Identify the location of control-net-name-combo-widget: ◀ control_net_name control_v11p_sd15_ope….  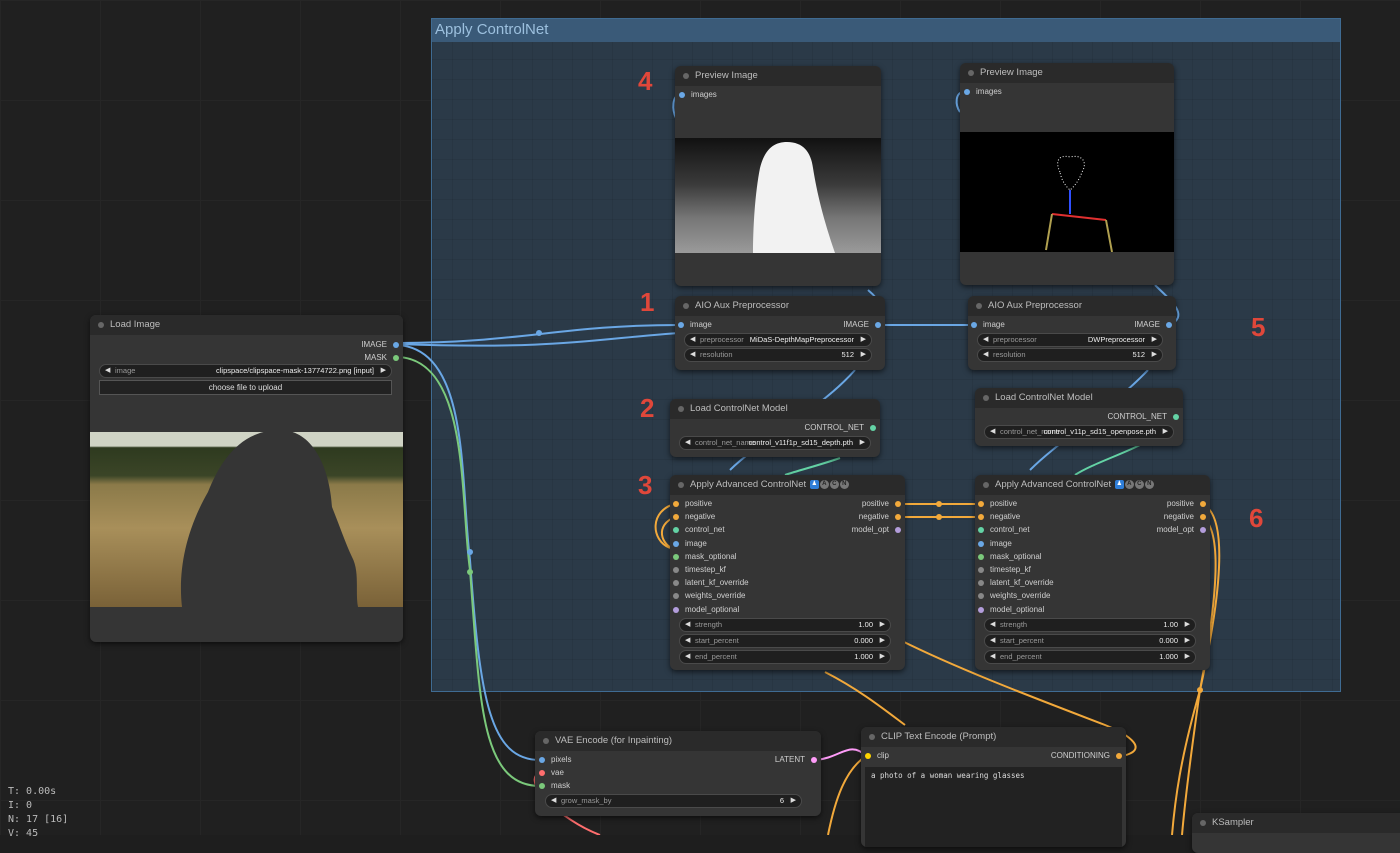
(1079, 432).